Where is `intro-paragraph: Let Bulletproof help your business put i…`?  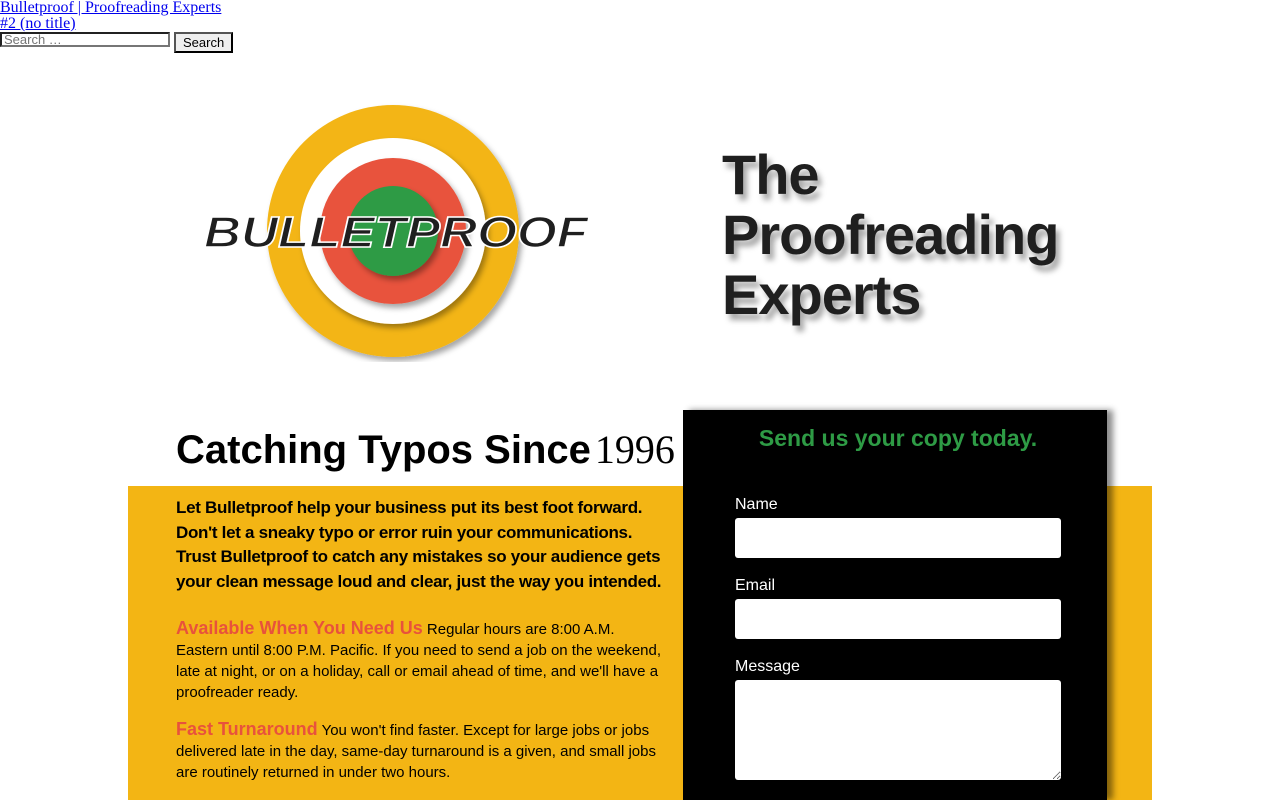 intro-paragraph: Let Bulletproof help your business put i… is located at coordinates (419, 544).